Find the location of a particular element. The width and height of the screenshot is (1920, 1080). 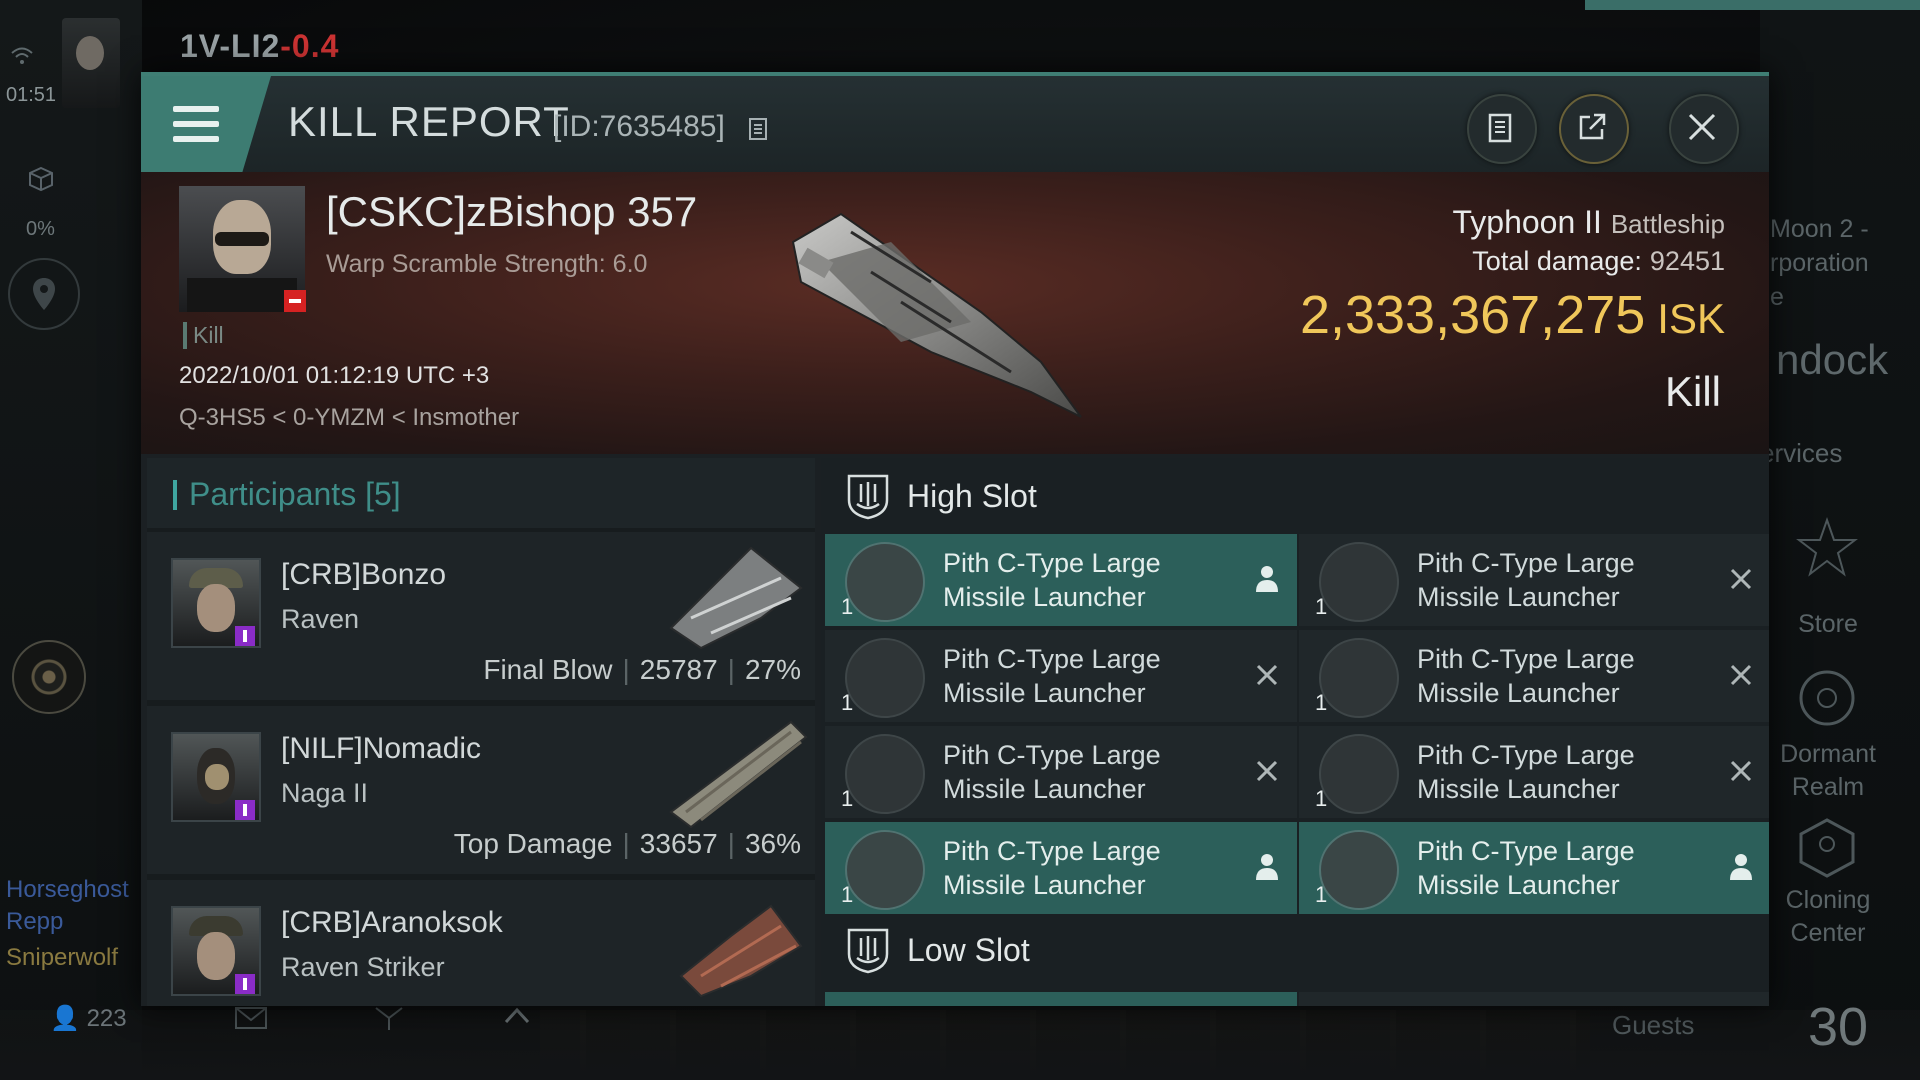

report-button is located at coordinates (1502, 129).